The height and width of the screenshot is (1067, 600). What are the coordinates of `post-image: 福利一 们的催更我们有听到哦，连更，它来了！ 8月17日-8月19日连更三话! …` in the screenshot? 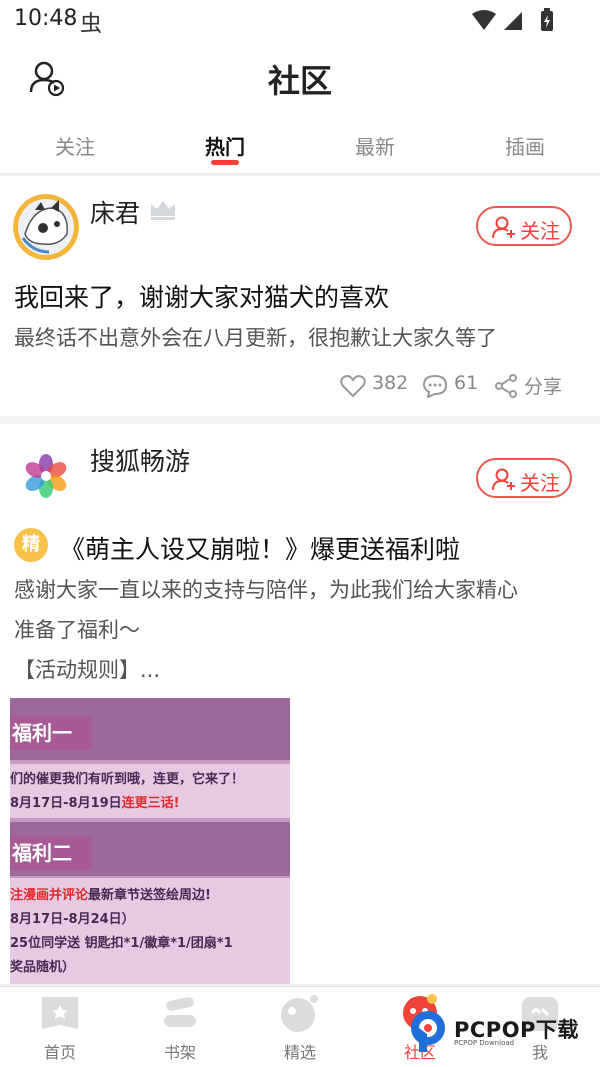 It's located at (150, 841).